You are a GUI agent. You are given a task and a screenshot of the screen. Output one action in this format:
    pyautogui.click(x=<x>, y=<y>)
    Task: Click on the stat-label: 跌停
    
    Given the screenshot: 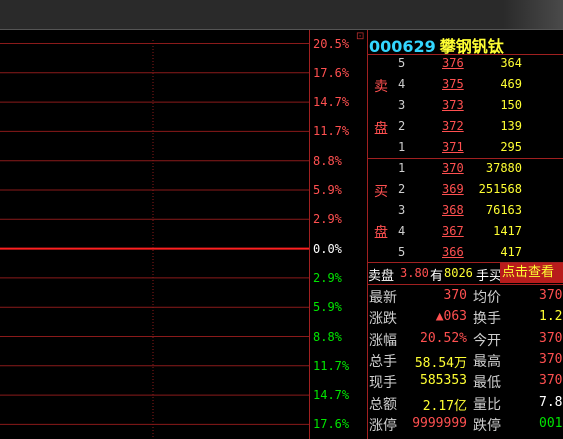 What is the action you would take?
    pyautogui.click(x=487, y=425)
    